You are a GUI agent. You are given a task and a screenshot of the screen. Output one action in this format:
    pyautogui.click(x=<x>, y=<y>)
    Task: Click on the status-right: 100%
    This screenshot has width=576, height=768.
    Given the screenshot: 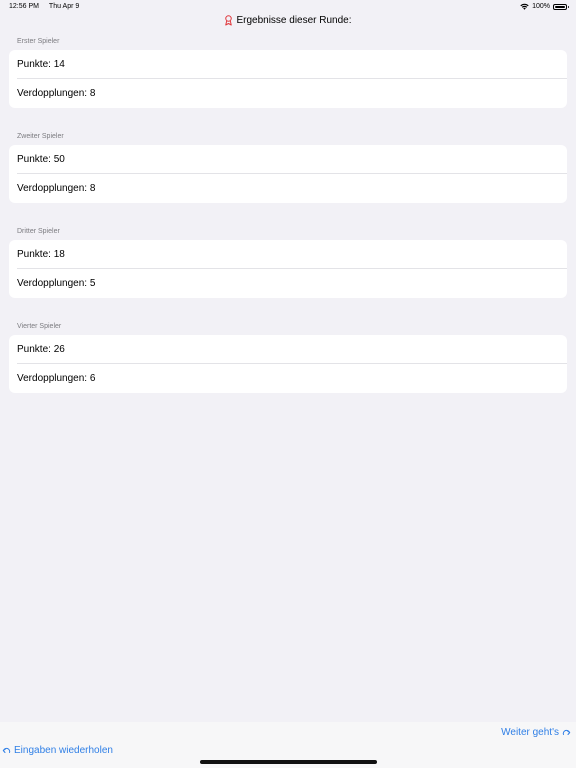 What is the action you would take?
    pyautogui.click(x=544, y=6)
    